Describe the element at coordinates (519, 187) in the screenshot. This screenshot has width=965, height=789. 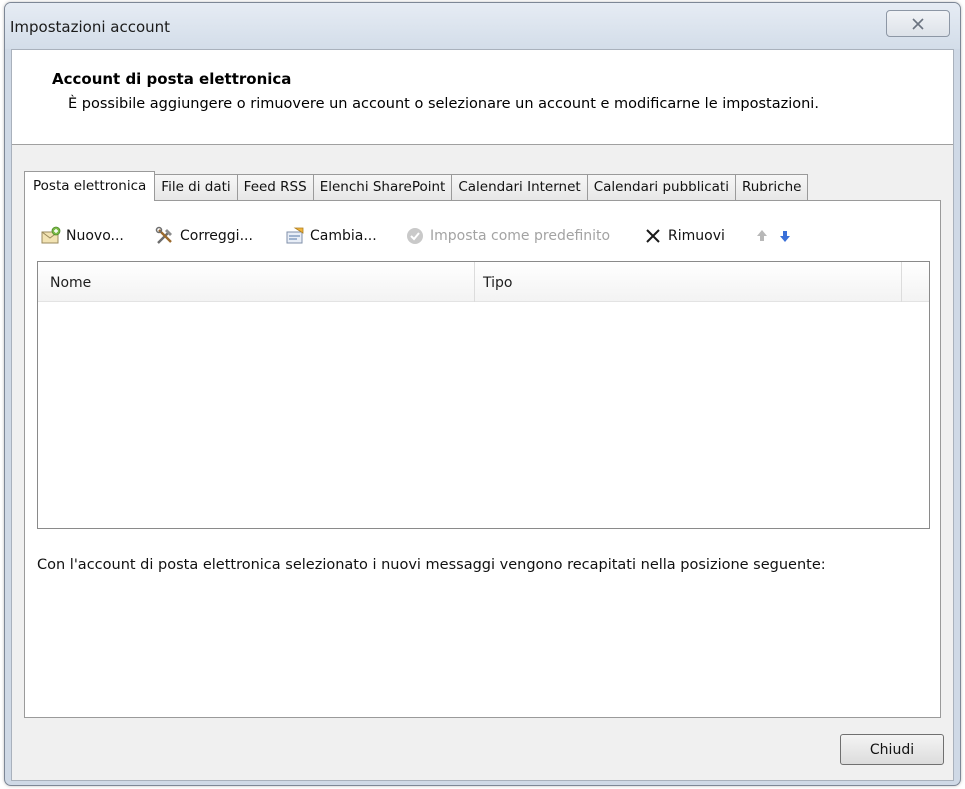
I see `tab-calendari-internet: Calendari Internet` at that location.